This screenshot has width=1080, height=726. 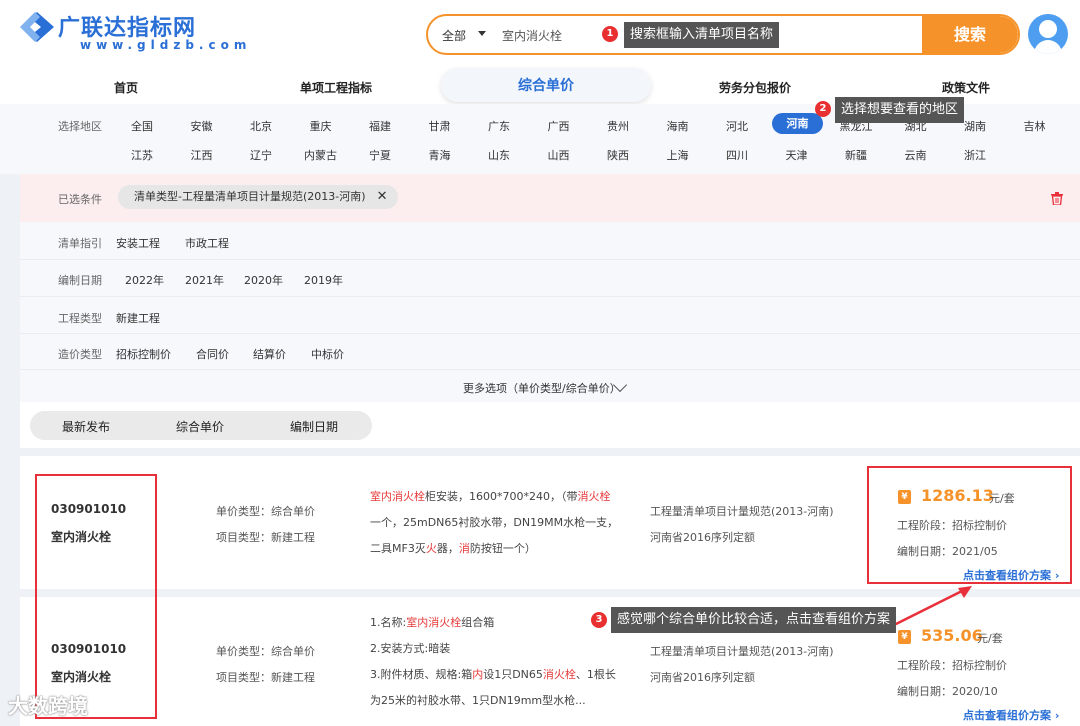 What do you see at coordinates (80, 280) in the screenshot?
I see `filter-date-label: 编制日期` at bounding box center [80, 280].